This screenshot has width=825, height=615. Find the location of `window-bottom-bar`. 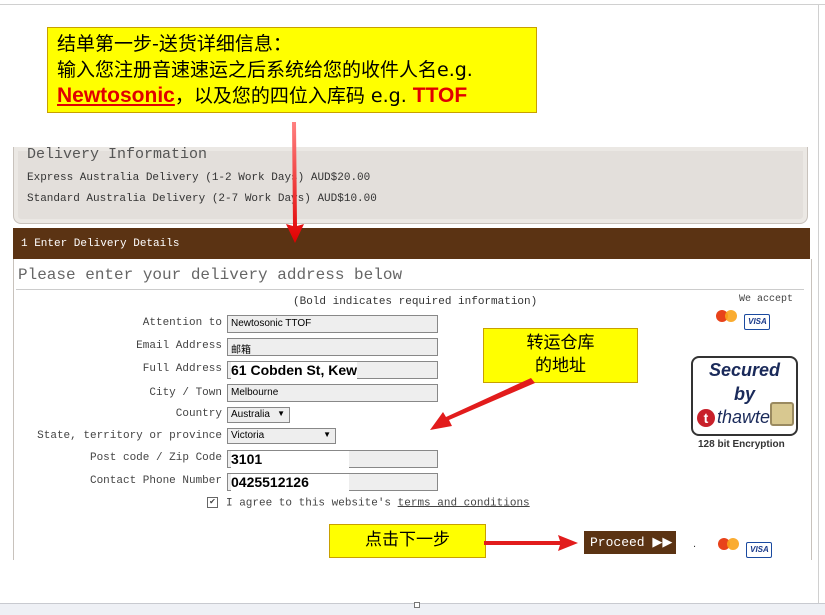

window-bottom-bar is located at coordinates (412, 609).